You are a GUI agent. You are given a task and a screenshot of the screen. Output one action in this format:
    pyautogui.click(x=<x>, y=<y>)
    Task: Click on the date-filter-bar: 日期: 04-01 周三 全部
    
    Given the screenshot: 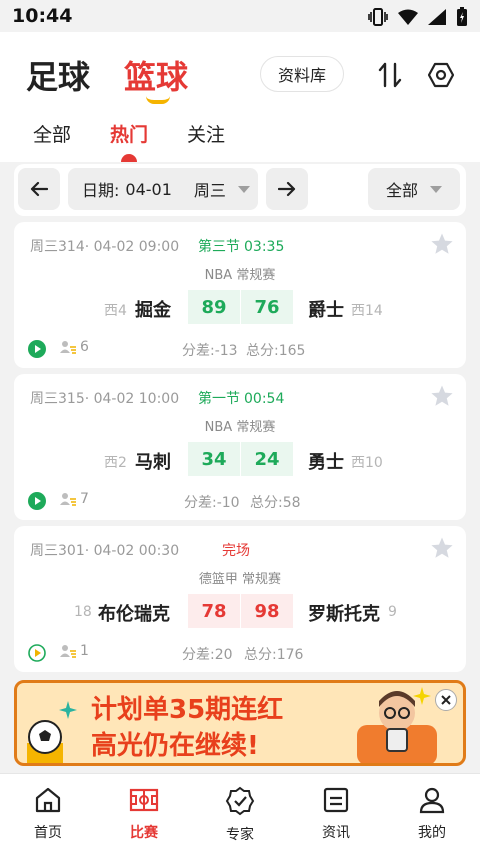 What is the action you would take?
    pyautogui.click(x=240, y=190)
    